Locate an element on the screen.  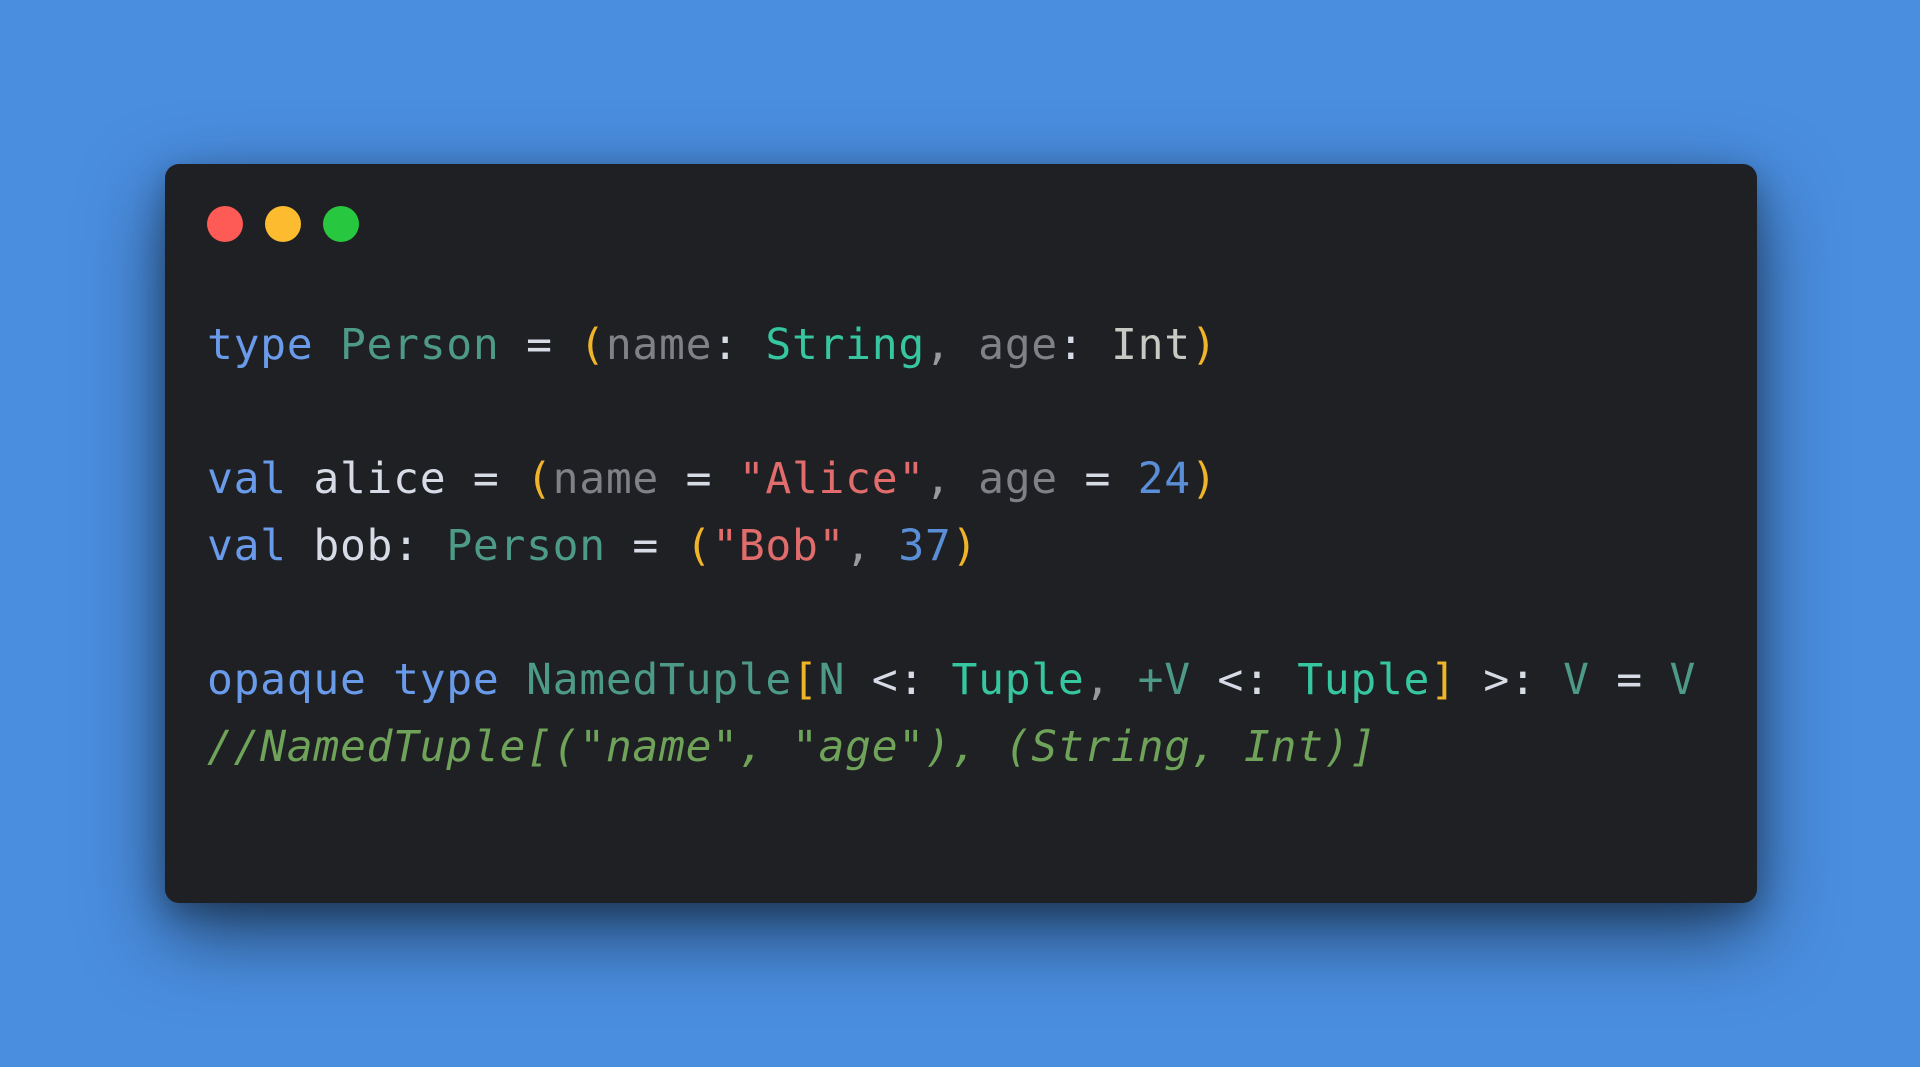
code-token: [ is located at coordinates (805, 680).